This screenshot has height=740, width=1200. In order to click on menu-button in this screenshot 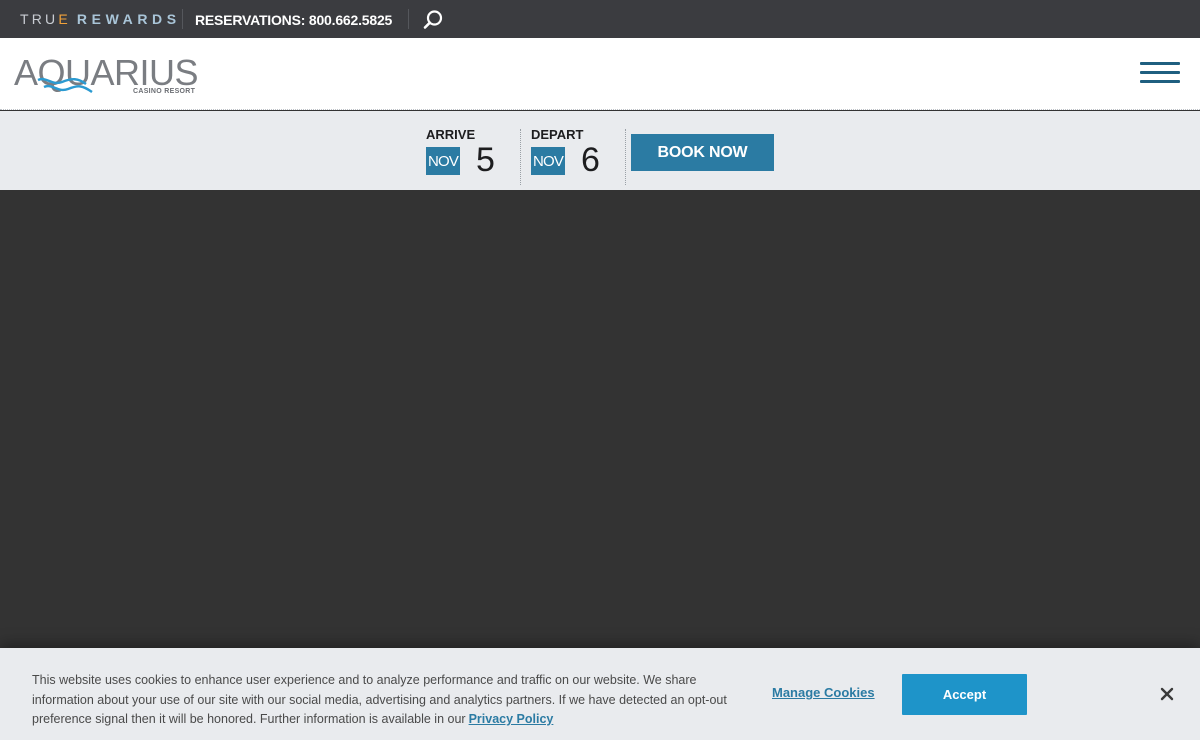, I will do `click(1160, 73)`.